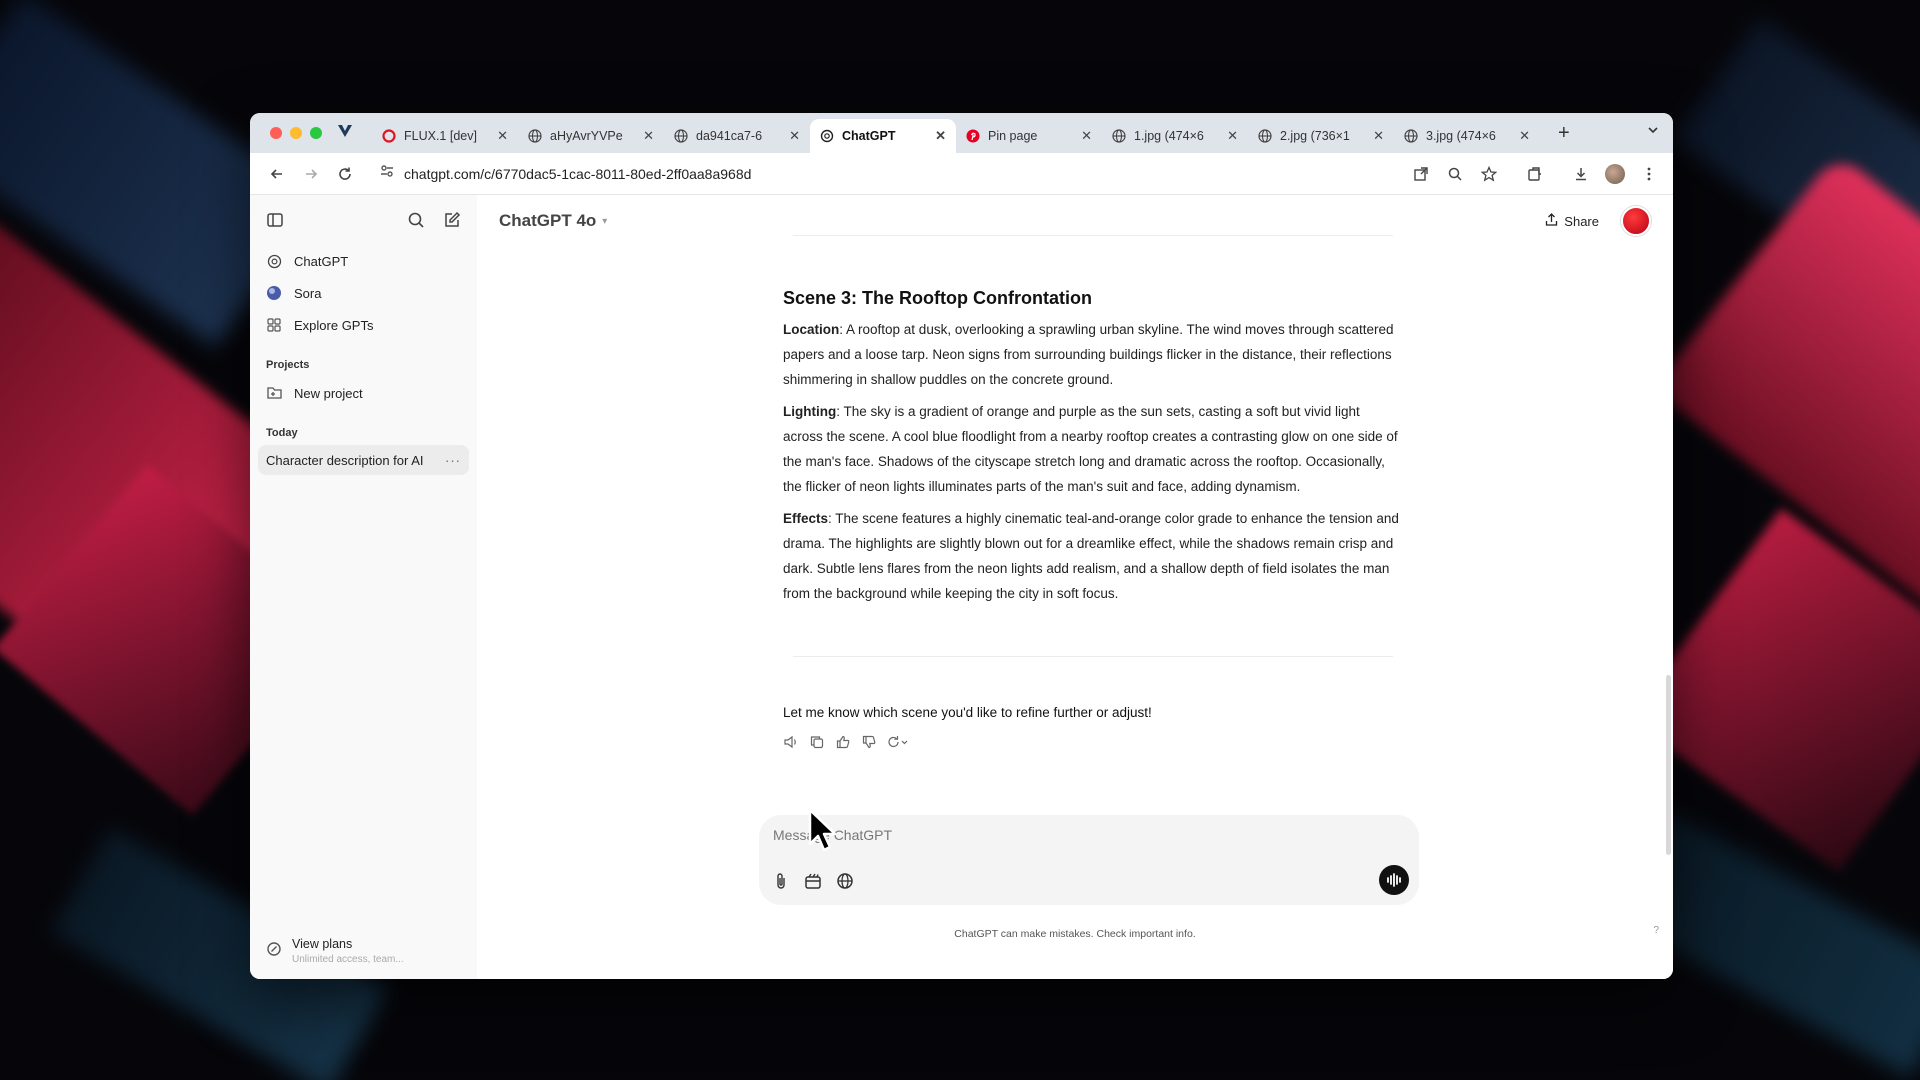 The image size is (1920, 1080). I want to click on profile-avatar, so click(1615, 173).